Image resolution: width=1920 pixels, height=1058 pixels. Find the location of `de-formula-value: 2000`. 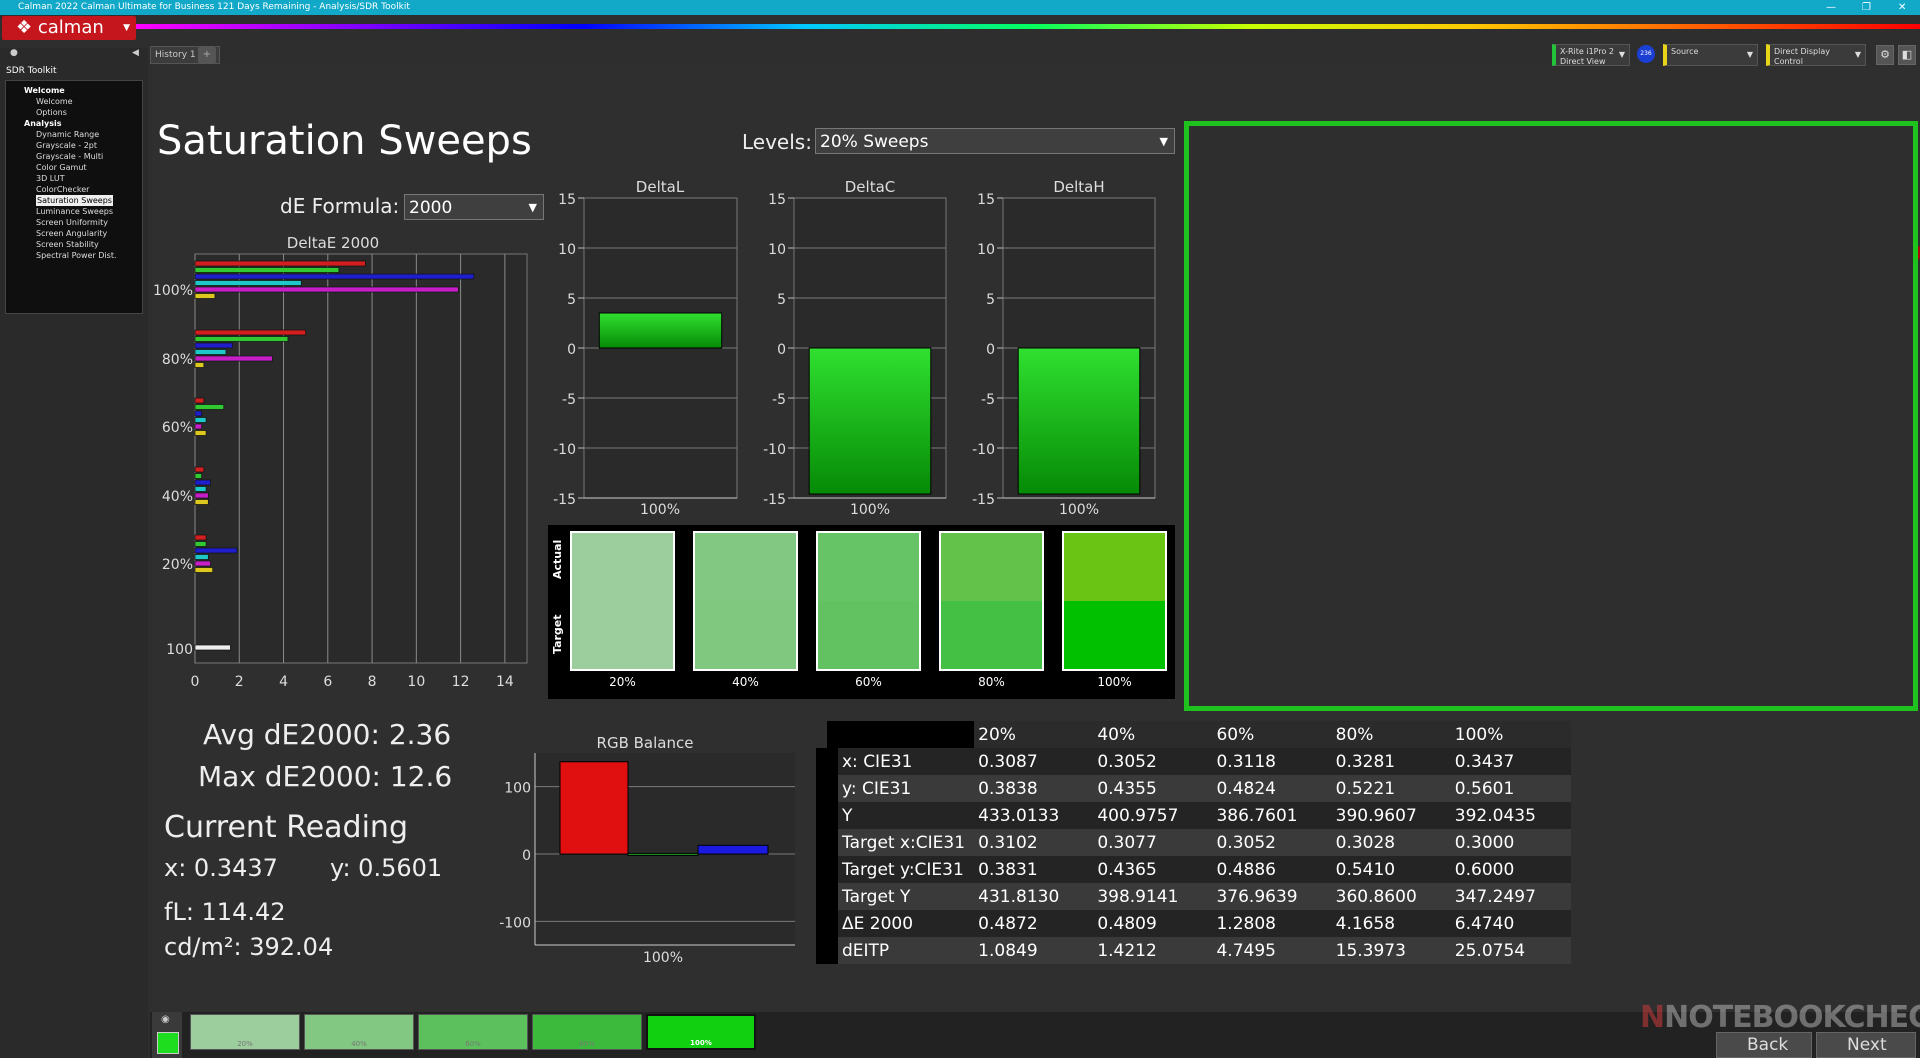

de-formula-value: 2000 is located at coordinates (431, 208).